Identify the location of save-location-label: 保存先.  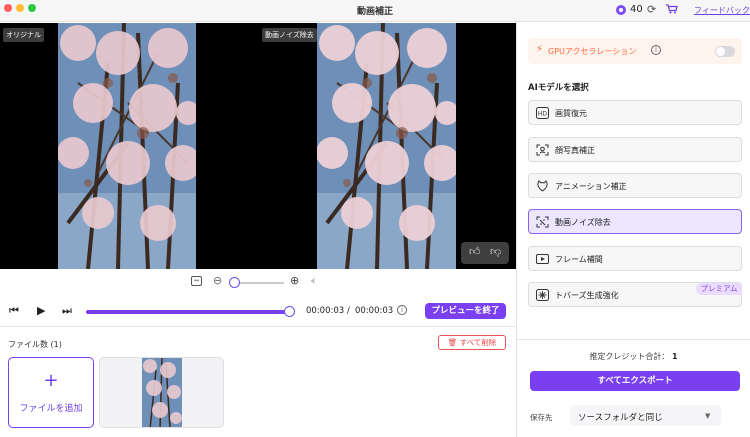
(541, 417).